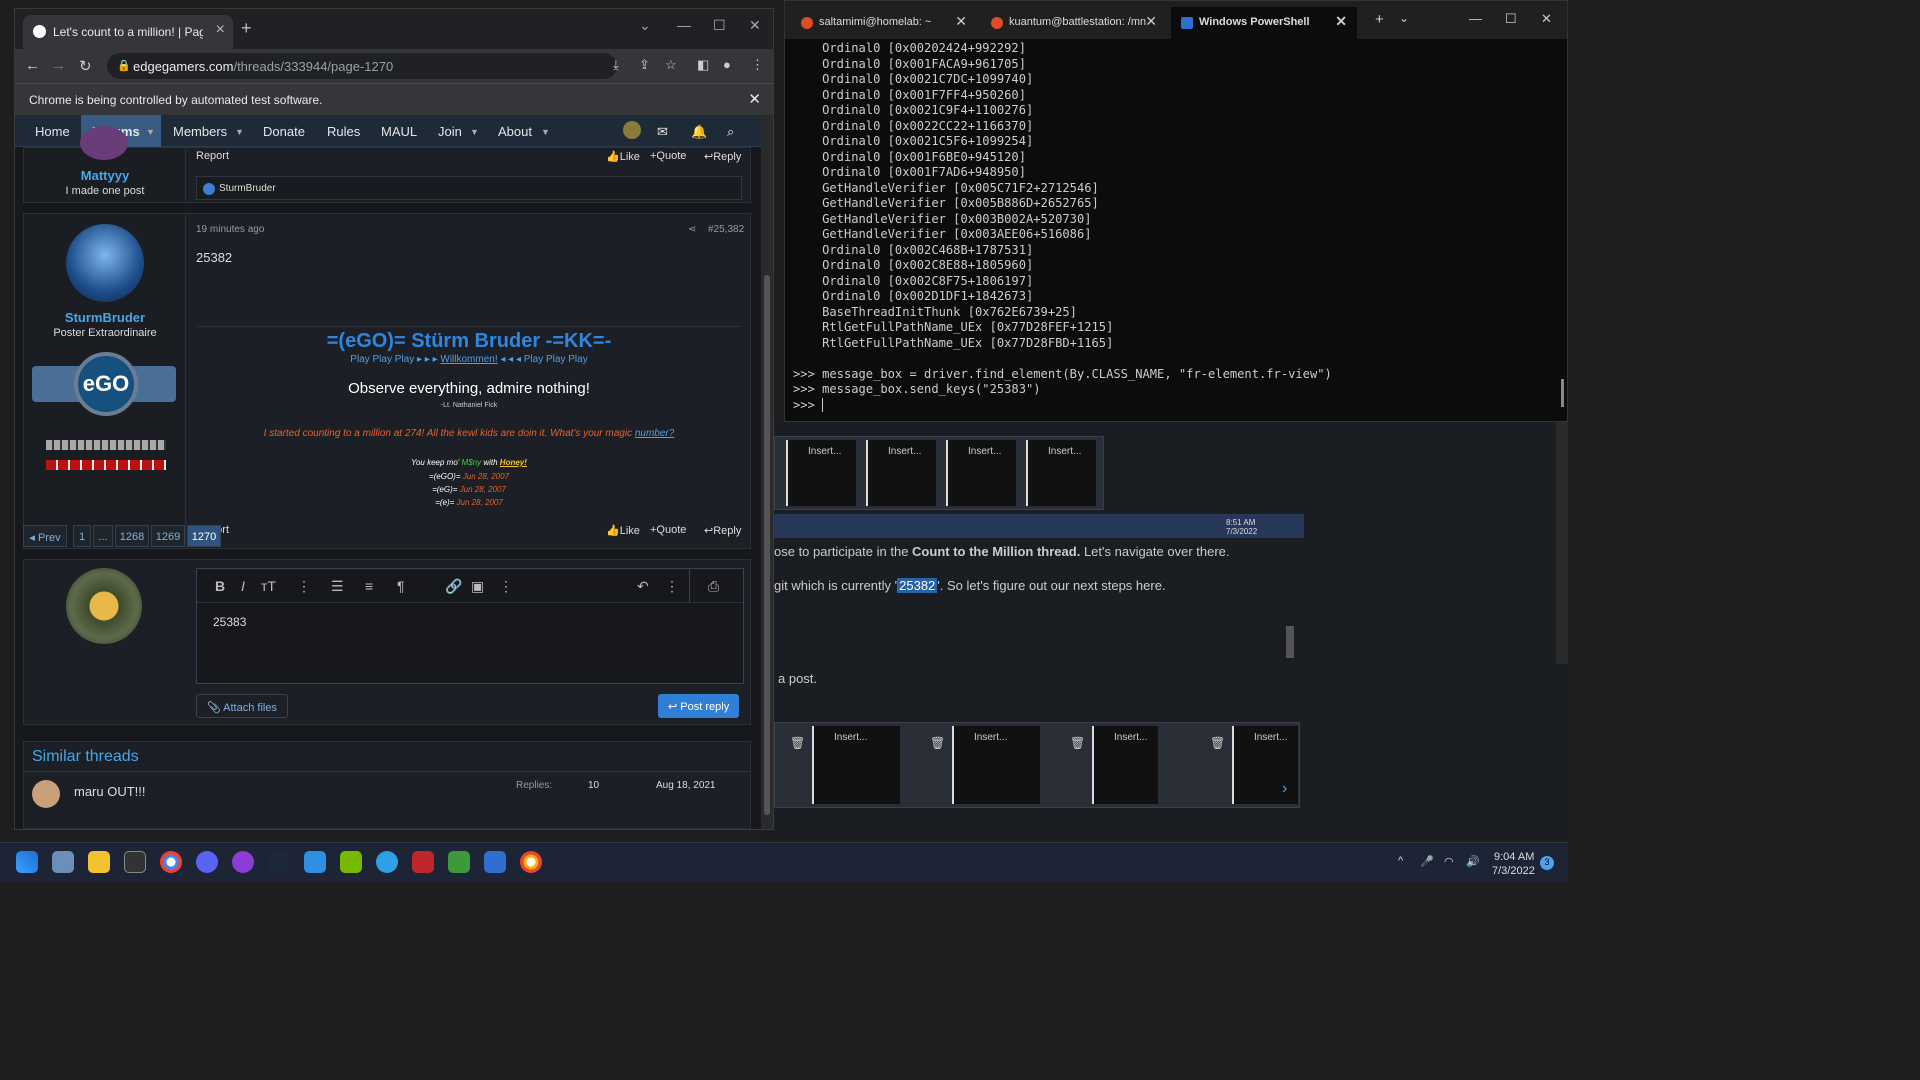 This screenshot has width=1920, height=1080. Describe the element at coordinates (128, 32) in the screenshot. I see `browser-tab: Let's count to a million! | Page 12... ×` at that location.